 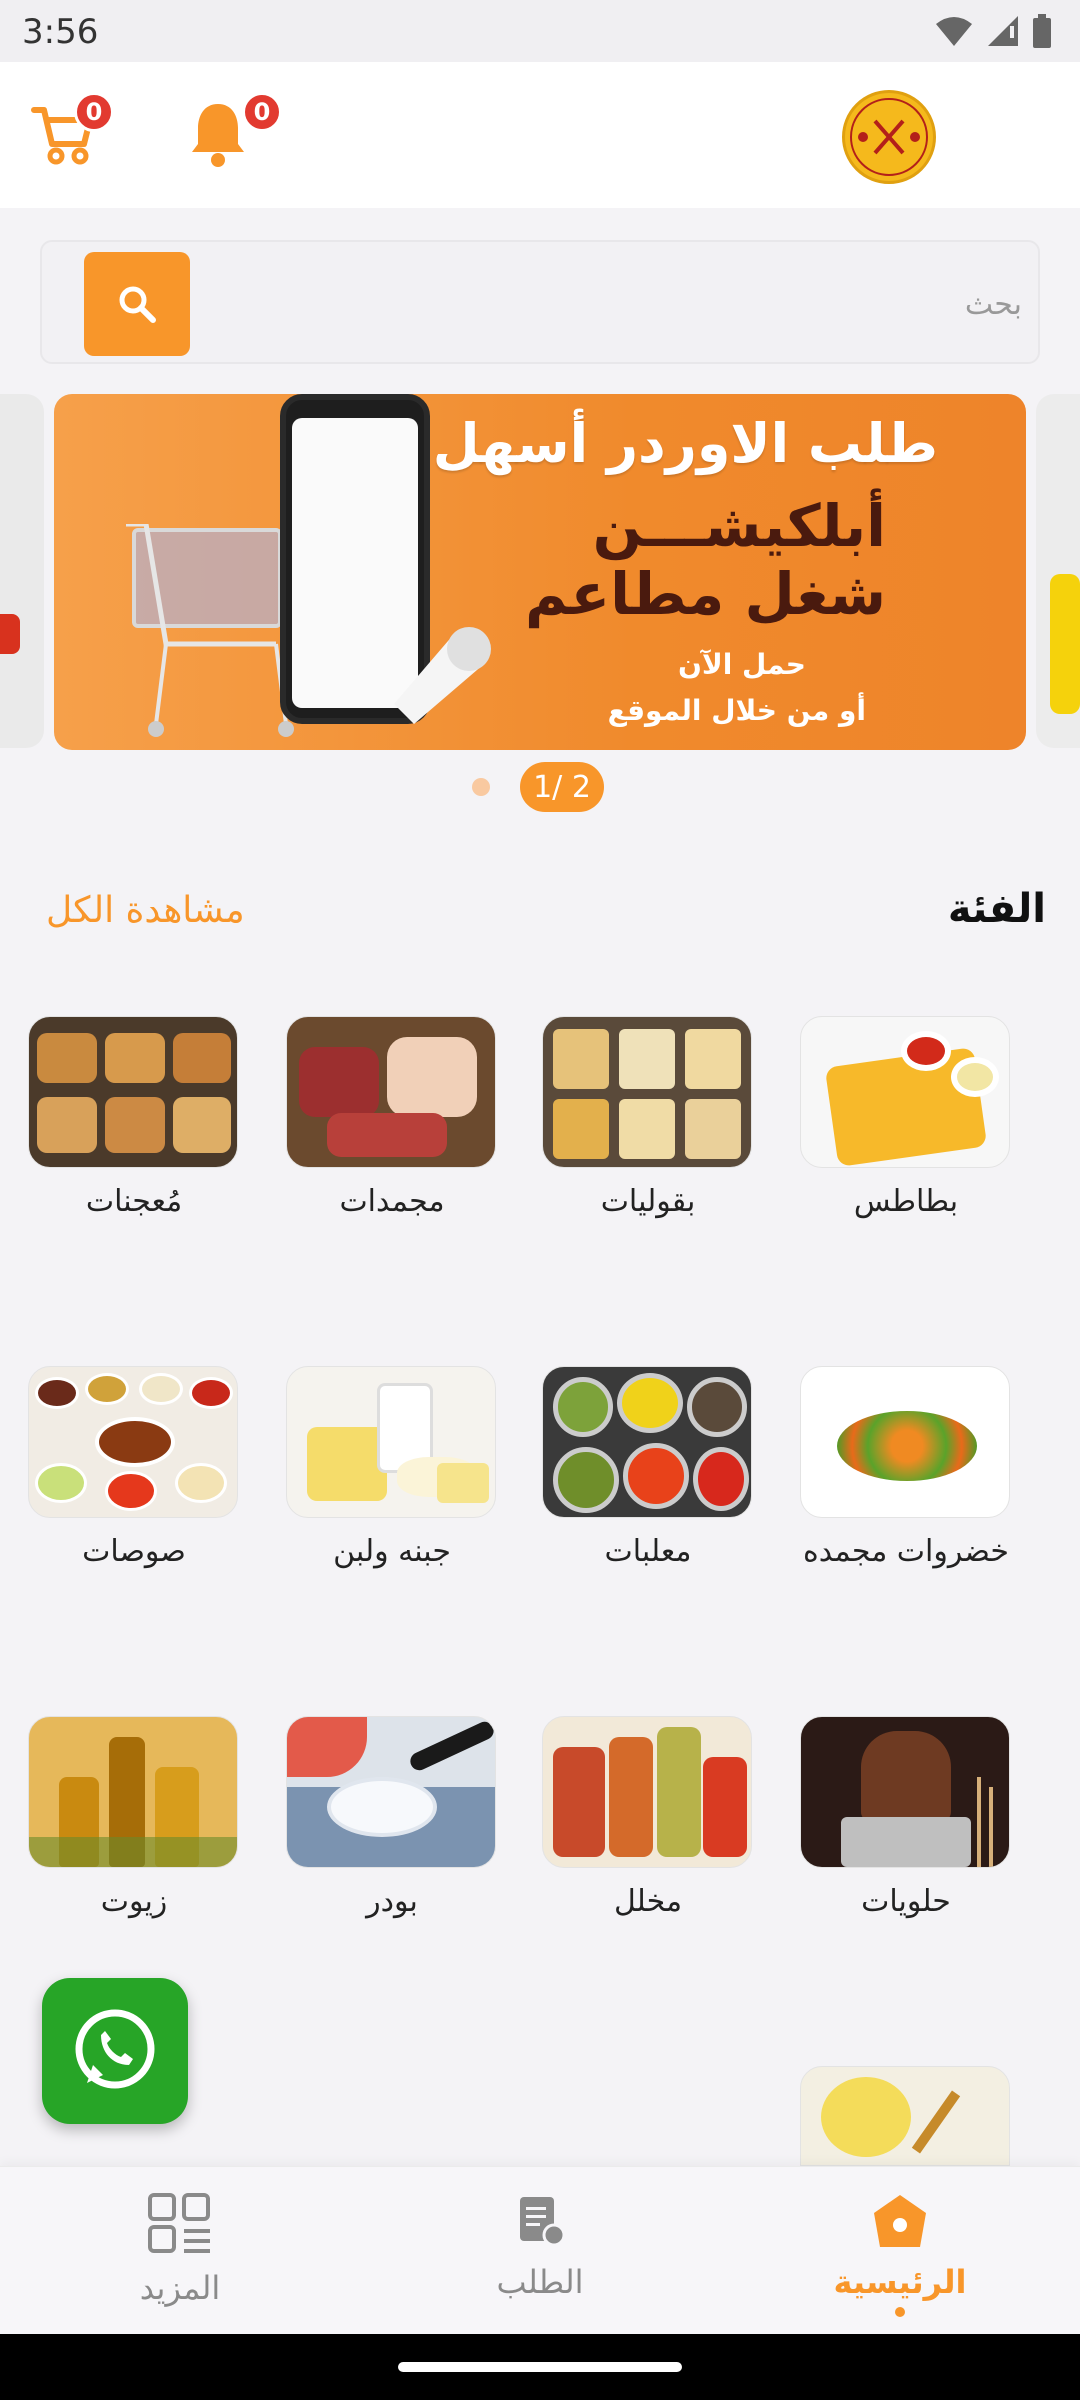 I want to click on section-title: الفئة, so click(x=996, y=909).